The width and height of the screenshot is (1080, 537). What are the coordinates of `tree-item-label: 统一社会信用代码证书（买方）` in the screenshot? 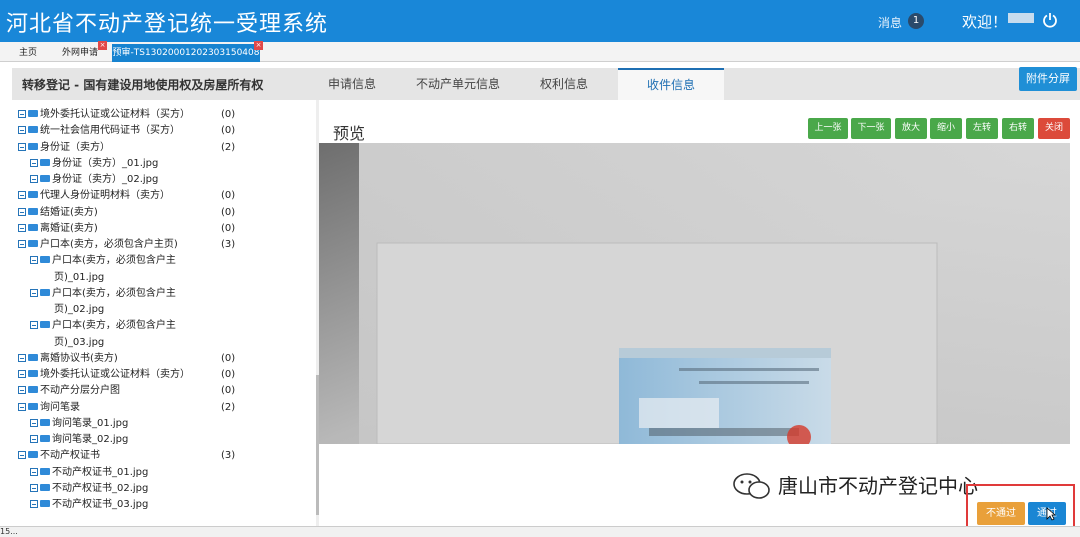 It's located at (110, 131).